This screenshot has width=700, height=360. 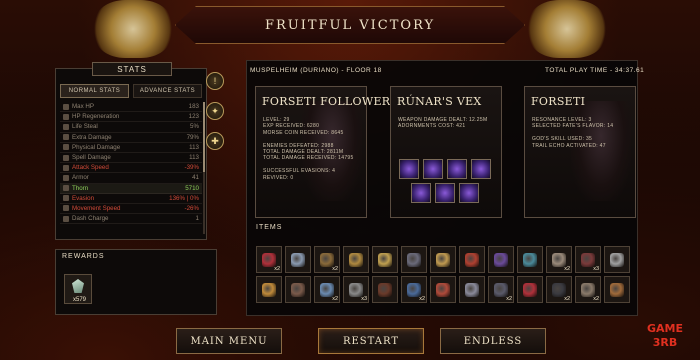 I want to click on stat-label: Movement Speed, so click(x=96, y=208).